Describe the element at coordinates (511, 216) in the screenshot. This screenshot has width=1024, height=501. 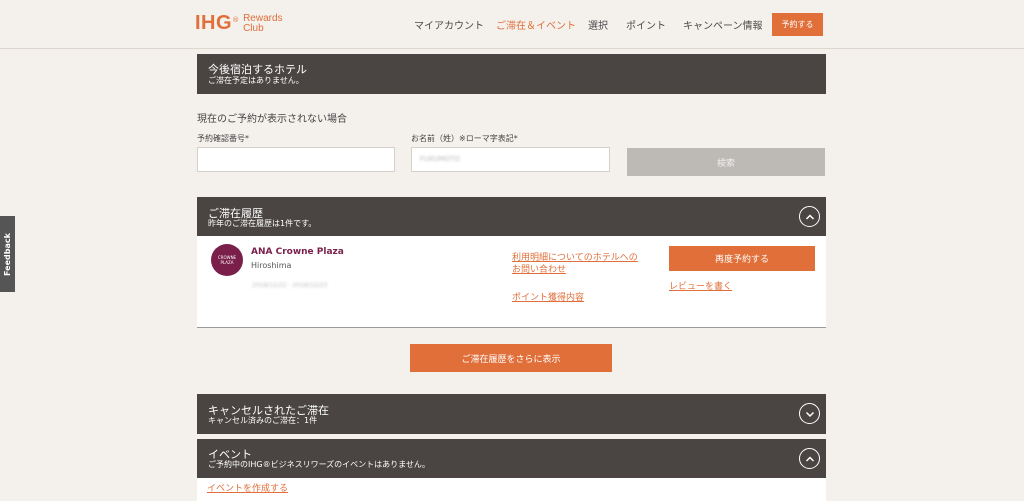
I see `stay-history-panel: ご滞在履歴 昨年のご滞在履歴は1件です。` at that location.